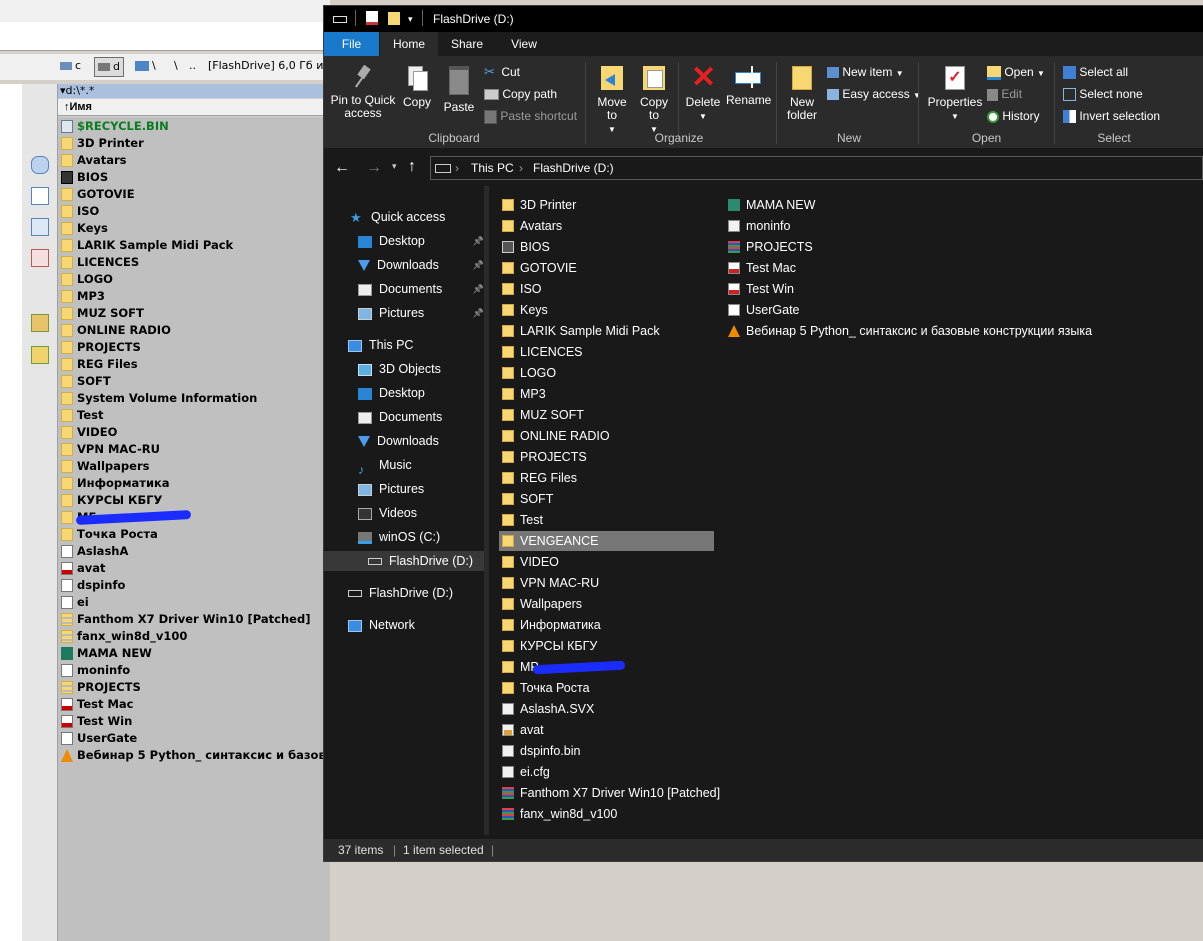  I want to click on file-item: REG Files, so click(538, 478).